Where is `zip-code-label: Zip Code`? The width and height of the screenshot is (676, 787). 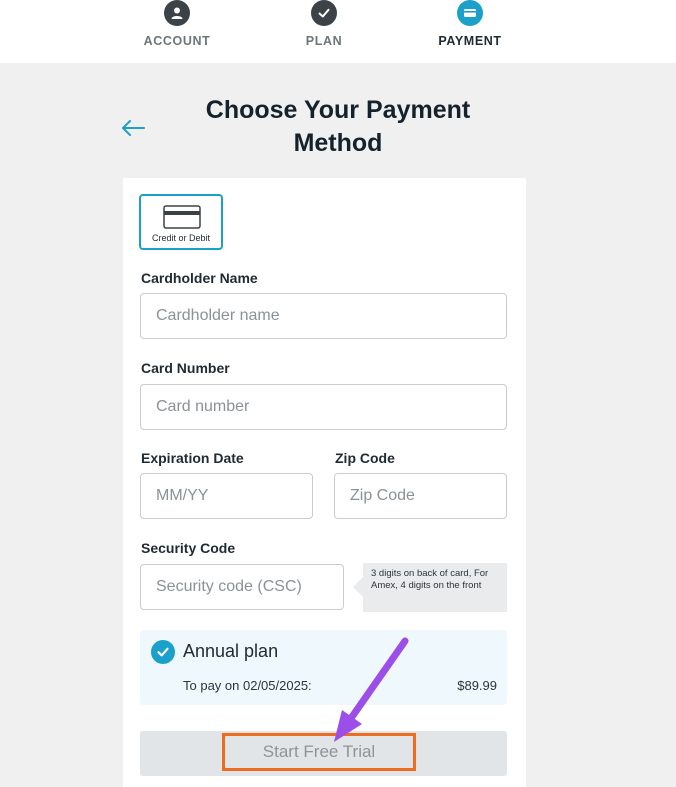 zip-code-label: Zip Code is located at coordinates (365, 458).